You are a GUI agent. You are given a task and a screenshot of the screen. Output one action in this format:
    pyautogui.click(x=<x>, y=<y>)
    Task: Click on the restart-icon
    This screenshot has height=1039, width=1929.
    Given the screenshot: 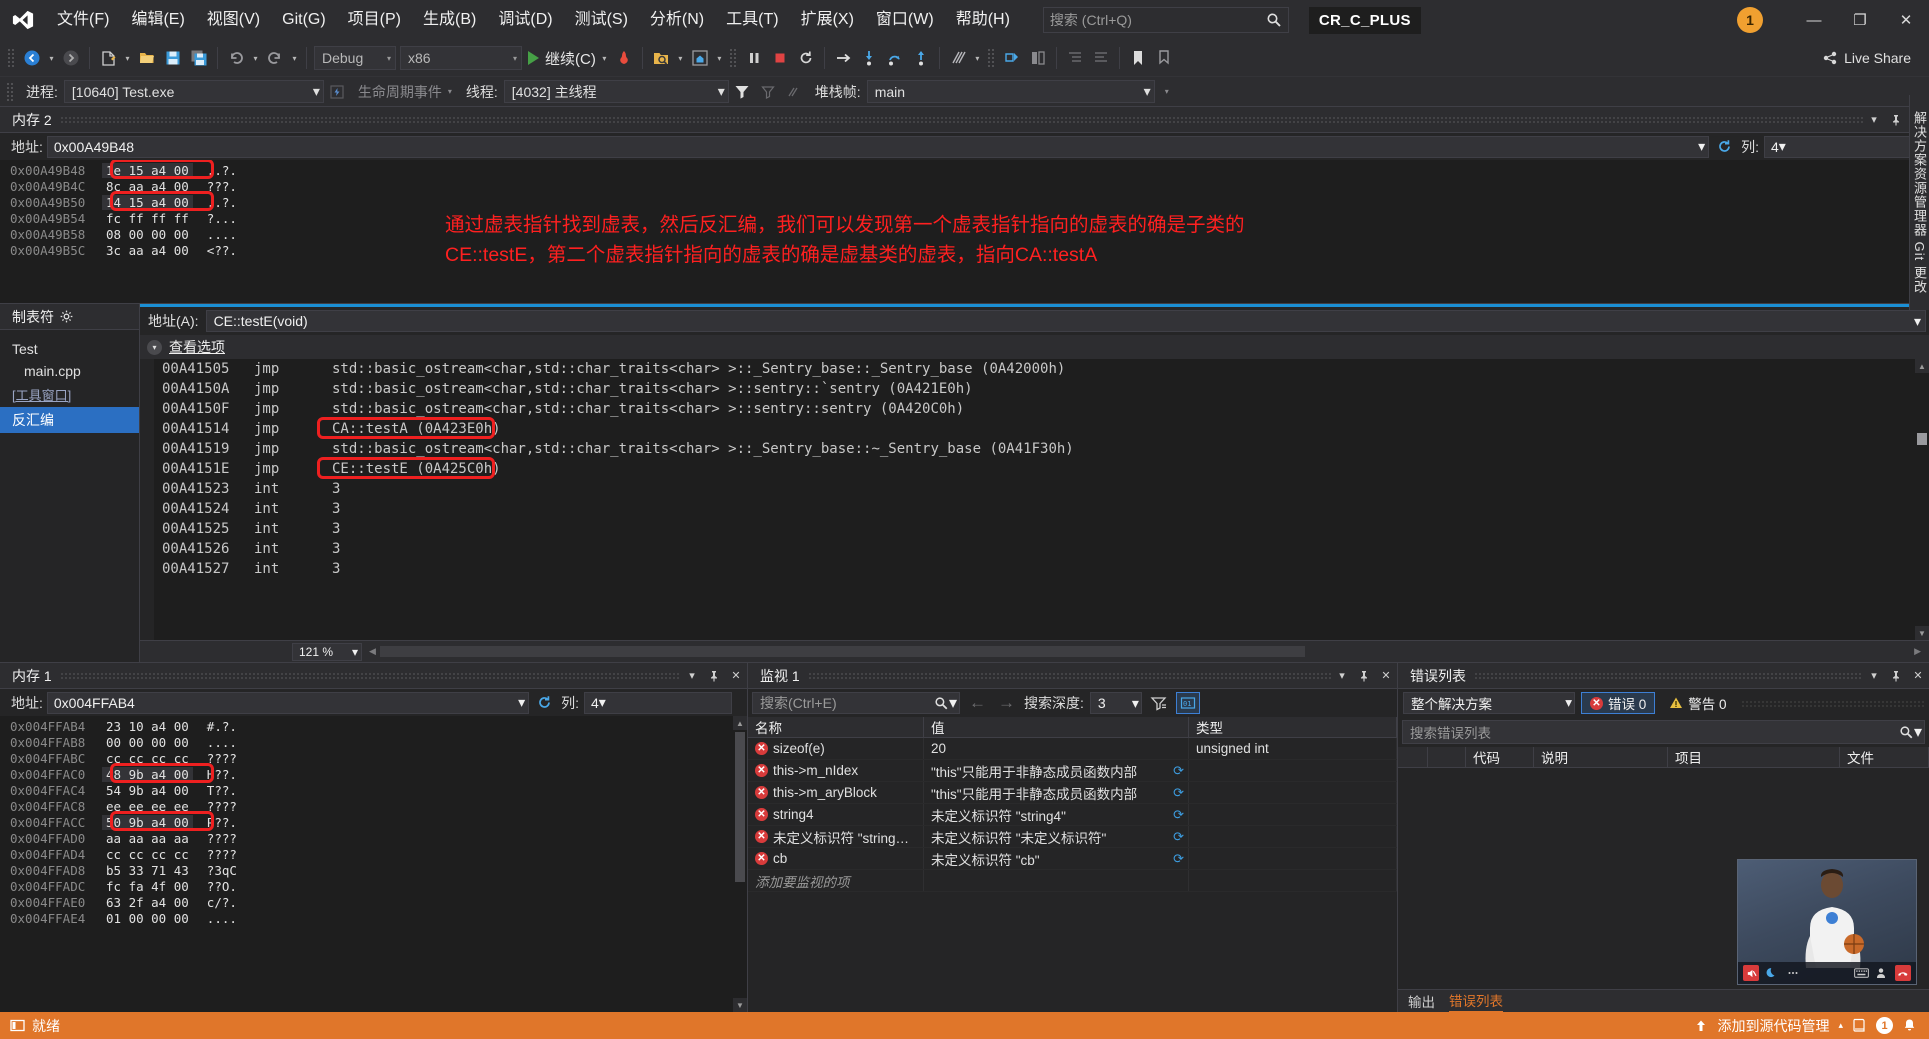 What is the action you would take?
    pyautogui.click(x=806, y=58)
    